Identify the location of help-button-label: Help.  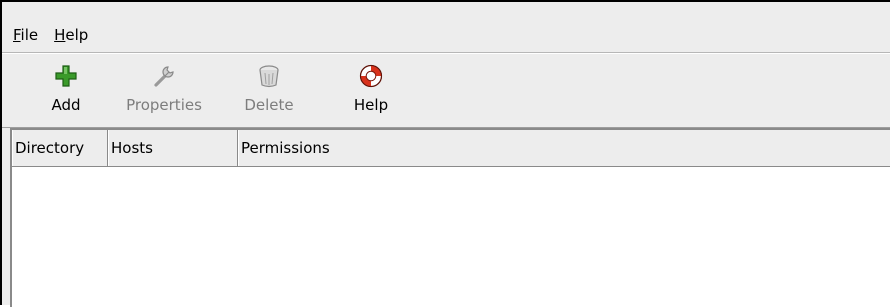
(371, 105).